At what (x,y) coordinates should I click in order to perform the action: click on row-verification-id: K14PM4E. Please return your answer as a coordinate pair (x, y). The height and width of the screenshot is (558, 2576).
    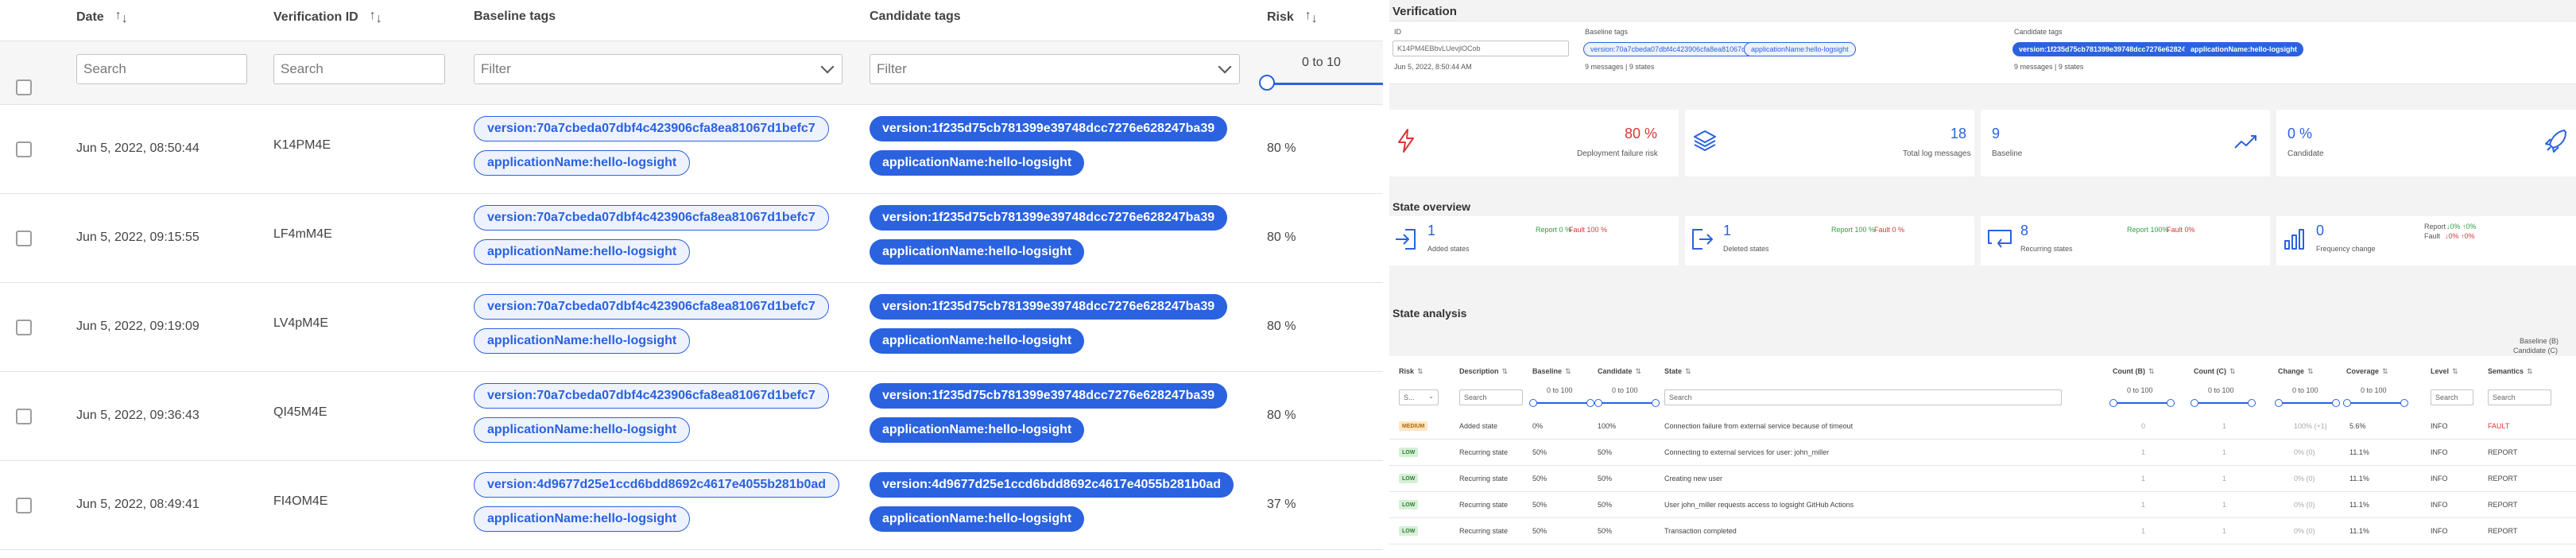
    Looking at the image, I should click on (302, 145).